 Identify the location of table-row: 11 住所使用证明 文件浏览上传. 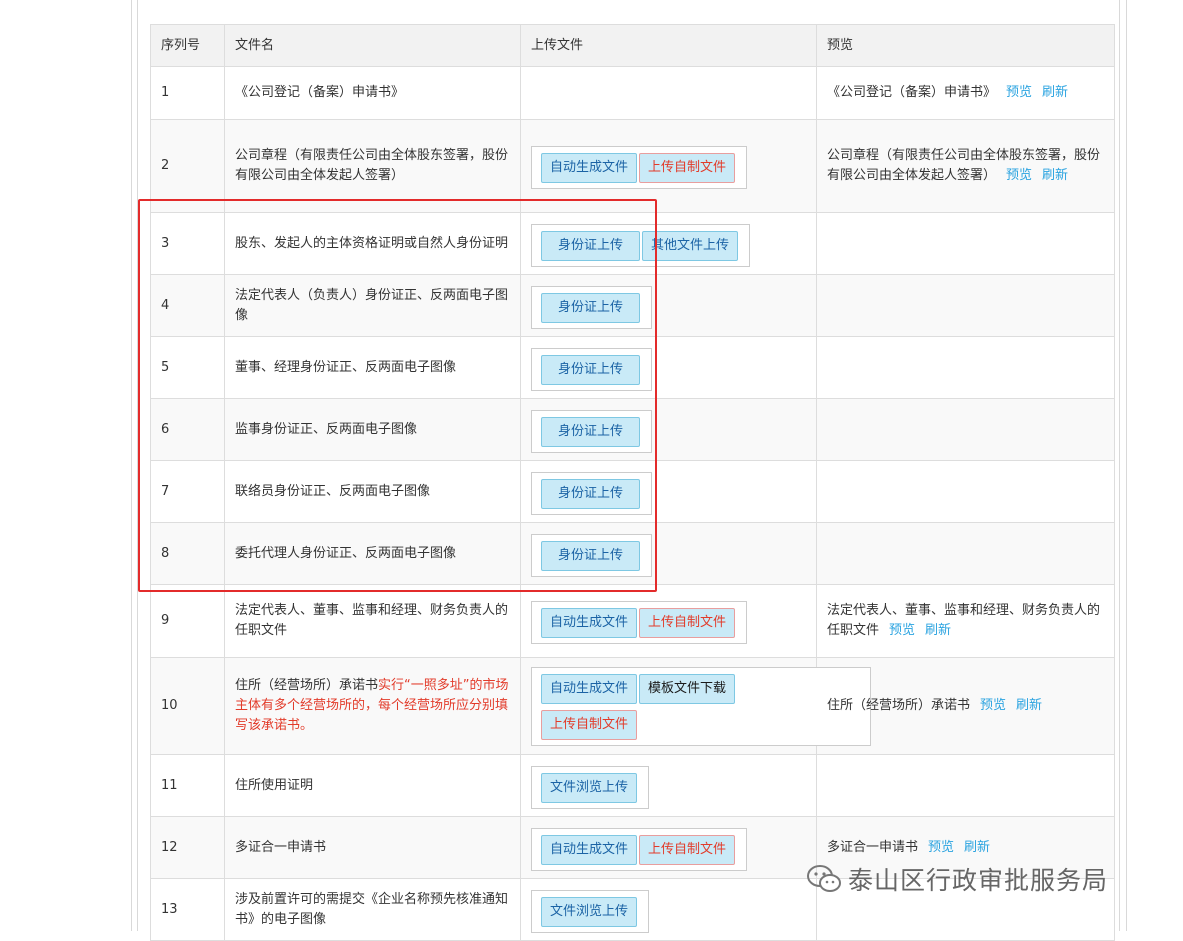
(632, 785).